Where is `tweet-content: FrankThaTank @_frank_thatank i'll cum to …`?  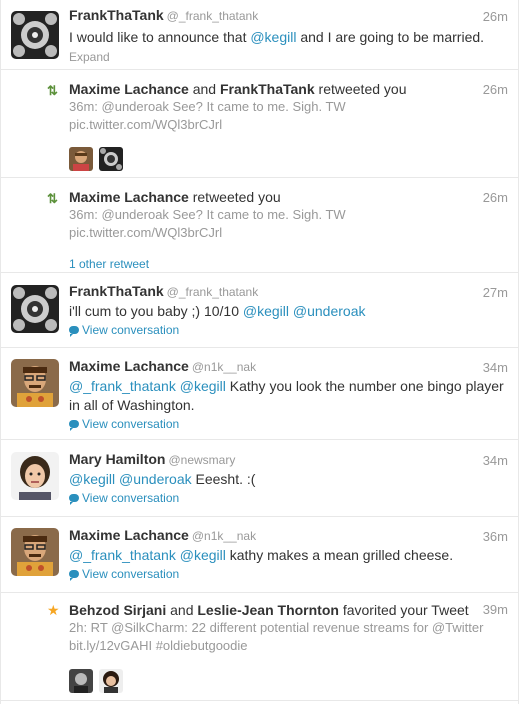 tweet-content: FrankThaTank @_frank_thatank i'll cum to … is located at coordinates (288, 310).